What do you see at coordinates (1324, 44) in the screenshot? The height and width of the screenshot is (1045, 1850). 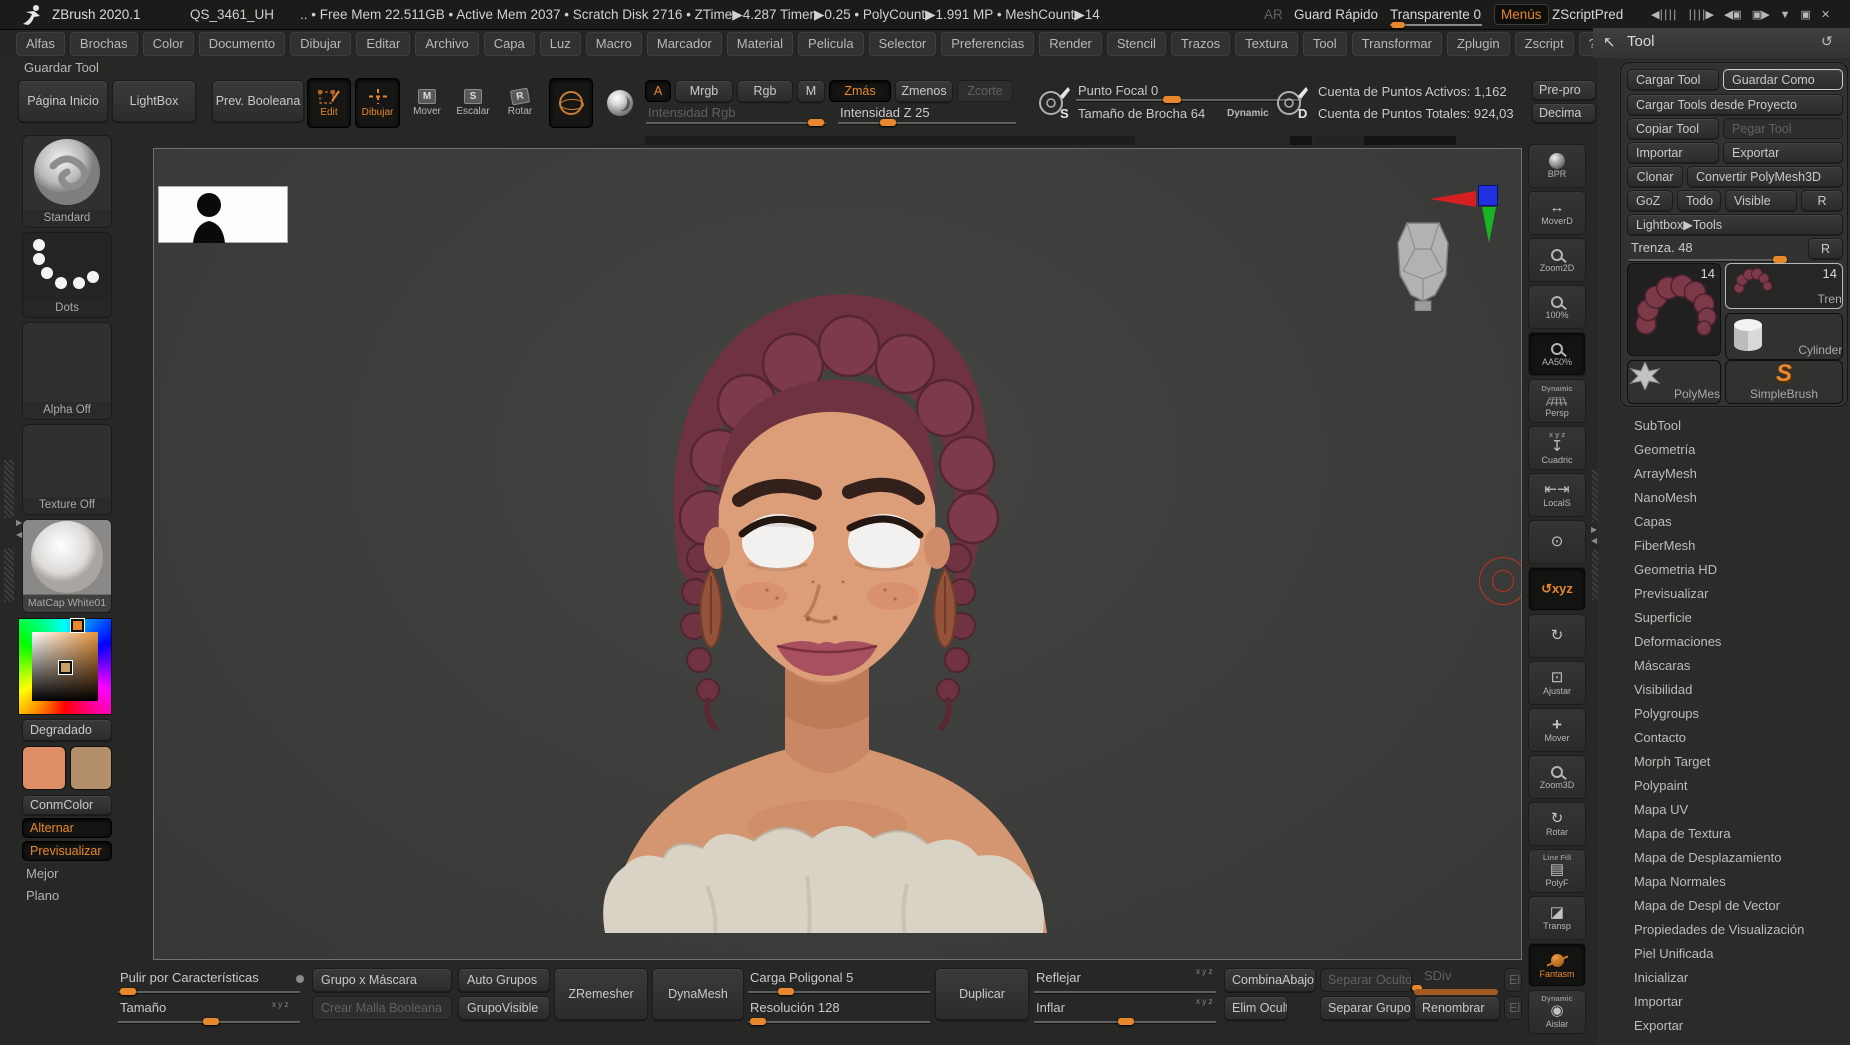 I see `menu-tab: Tool` at bounding box center [1324, 44].